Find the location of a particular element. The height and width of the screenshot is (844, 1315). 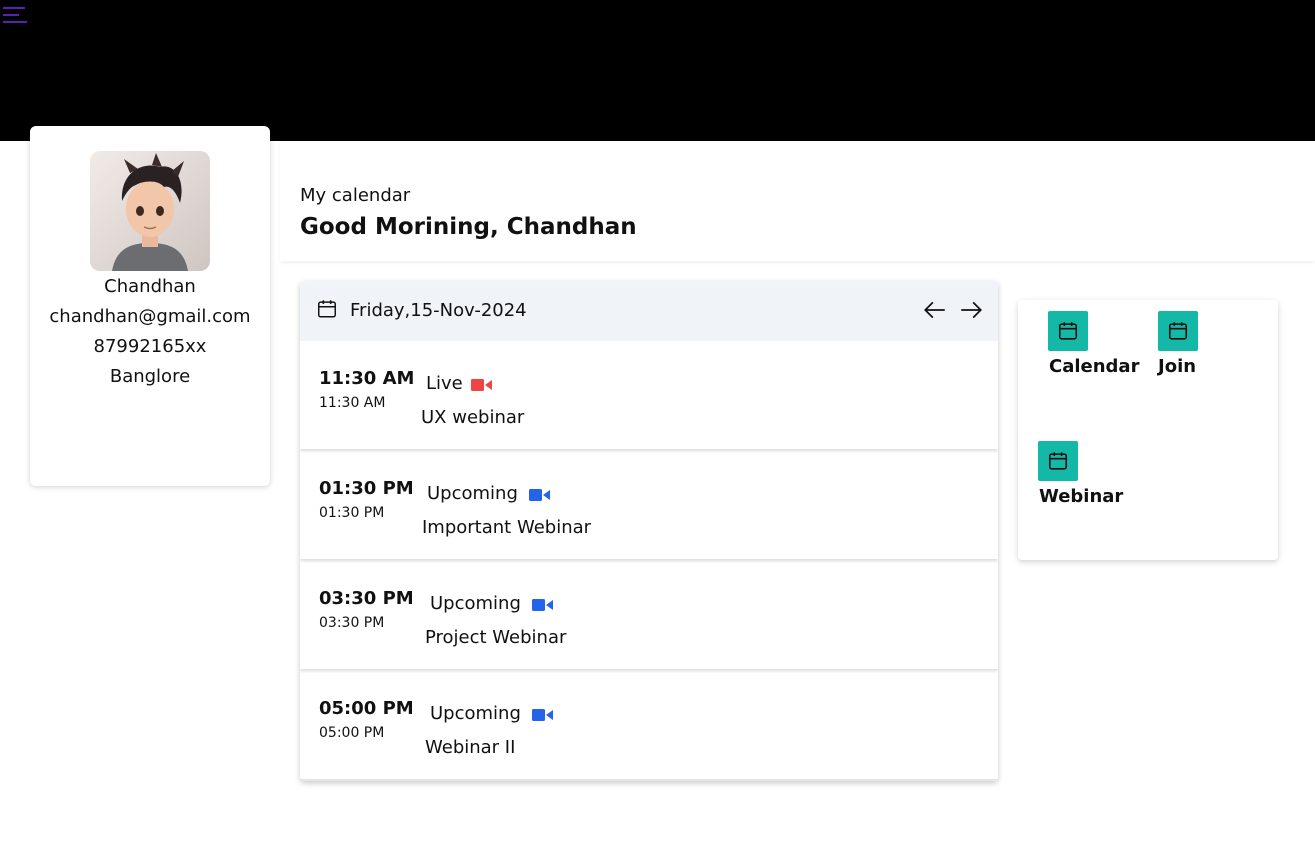

shortcuts-panel: Calendar Join Webinar is located at coordinates (1148, 430).